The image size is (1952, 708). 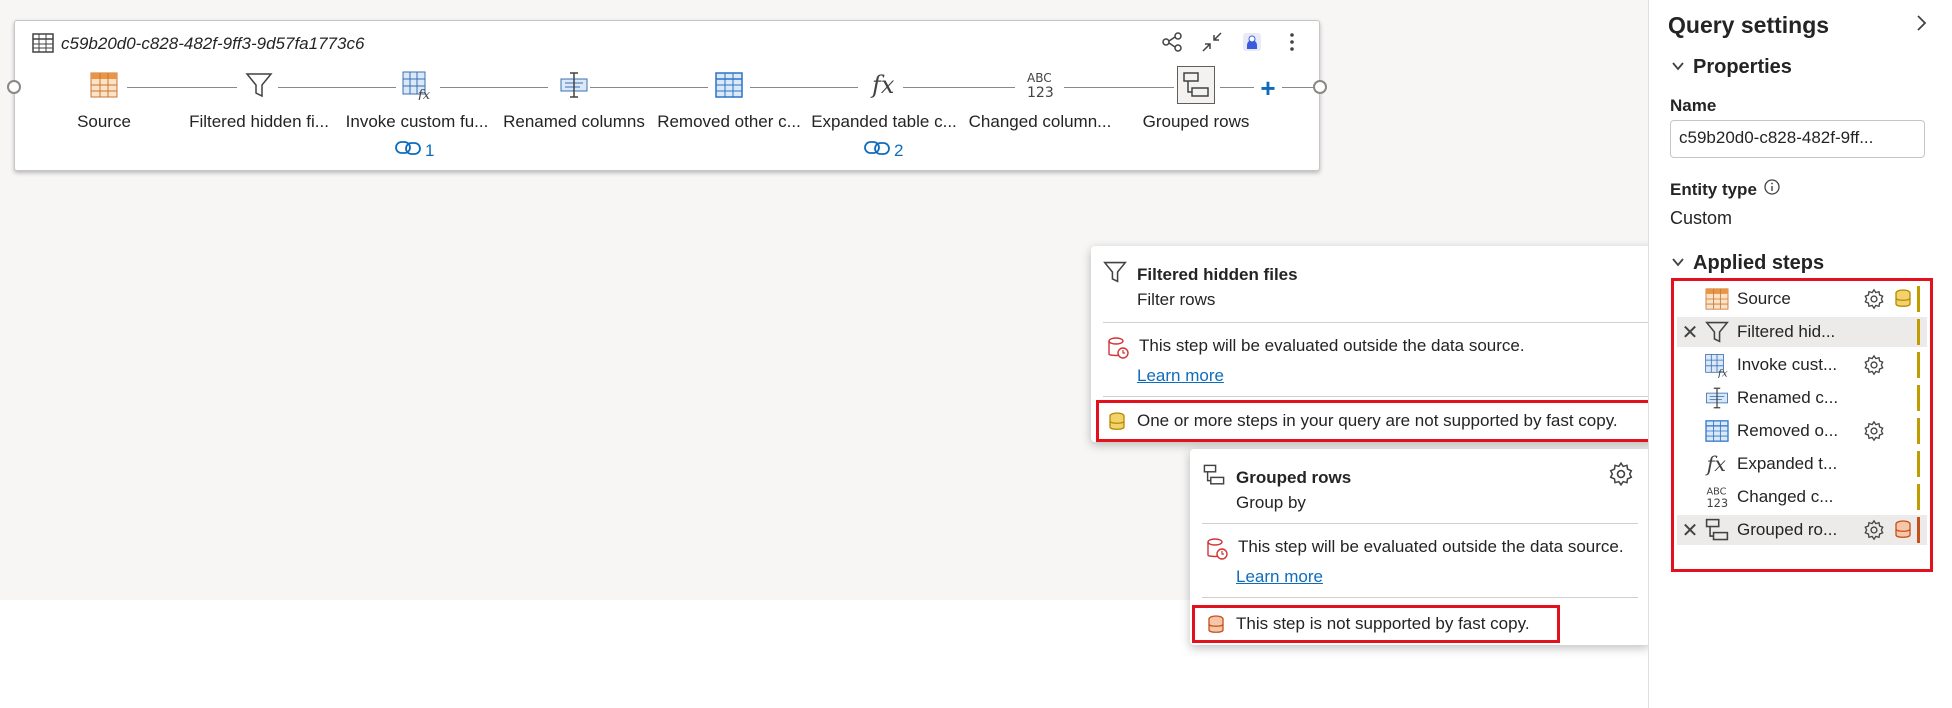 What do you see at coordinates (1212, 42) in the screenshot?
I see `collapse-icon` at bounding box center [1212, 42].